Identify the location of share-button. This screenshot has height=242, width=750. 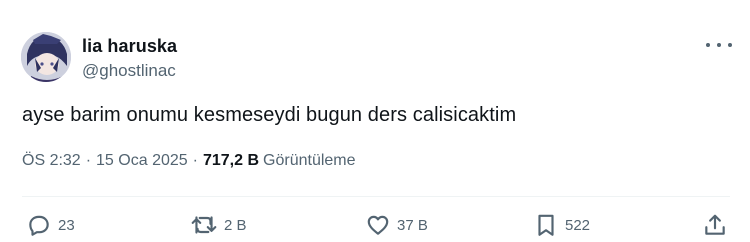
(715, 225).